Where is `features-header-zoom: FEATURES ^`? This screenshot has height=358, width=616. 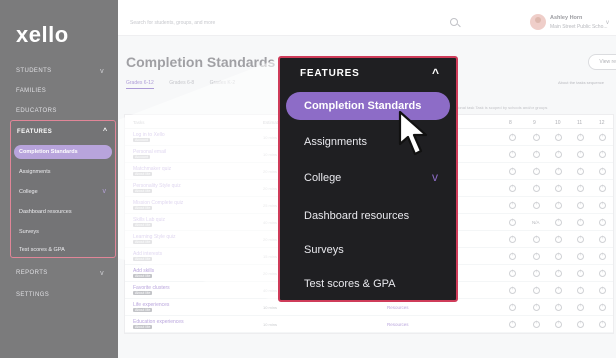 features-header-zoom: FEATURES ^ is located at coordinates (369, 73).